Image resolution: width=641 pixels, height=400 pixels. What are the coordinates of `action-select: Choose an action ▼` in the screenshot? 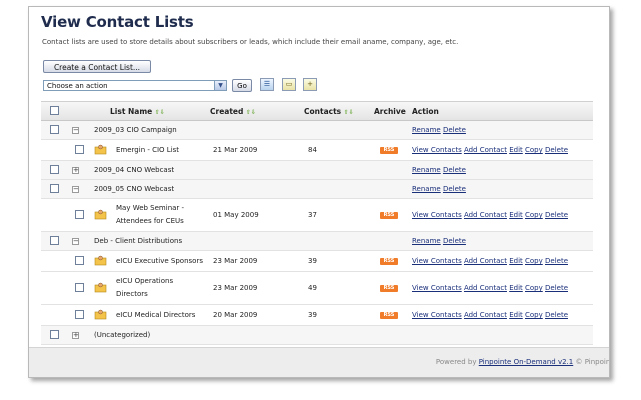 It's located at (135, 85).